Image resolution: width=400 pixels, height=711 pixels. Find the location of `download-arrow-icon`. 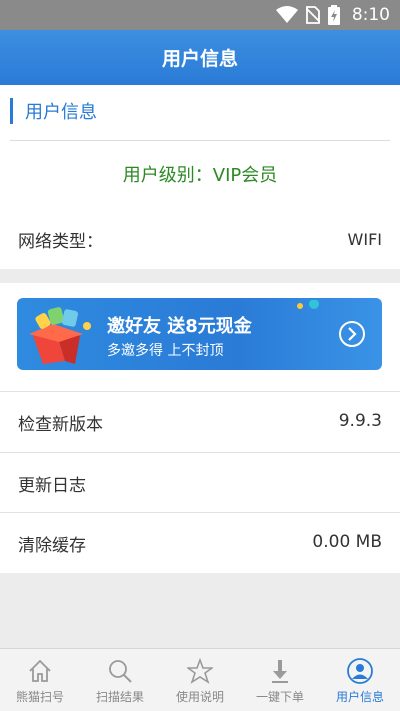

download-arrow-icon is located at coordinates (280, 671).